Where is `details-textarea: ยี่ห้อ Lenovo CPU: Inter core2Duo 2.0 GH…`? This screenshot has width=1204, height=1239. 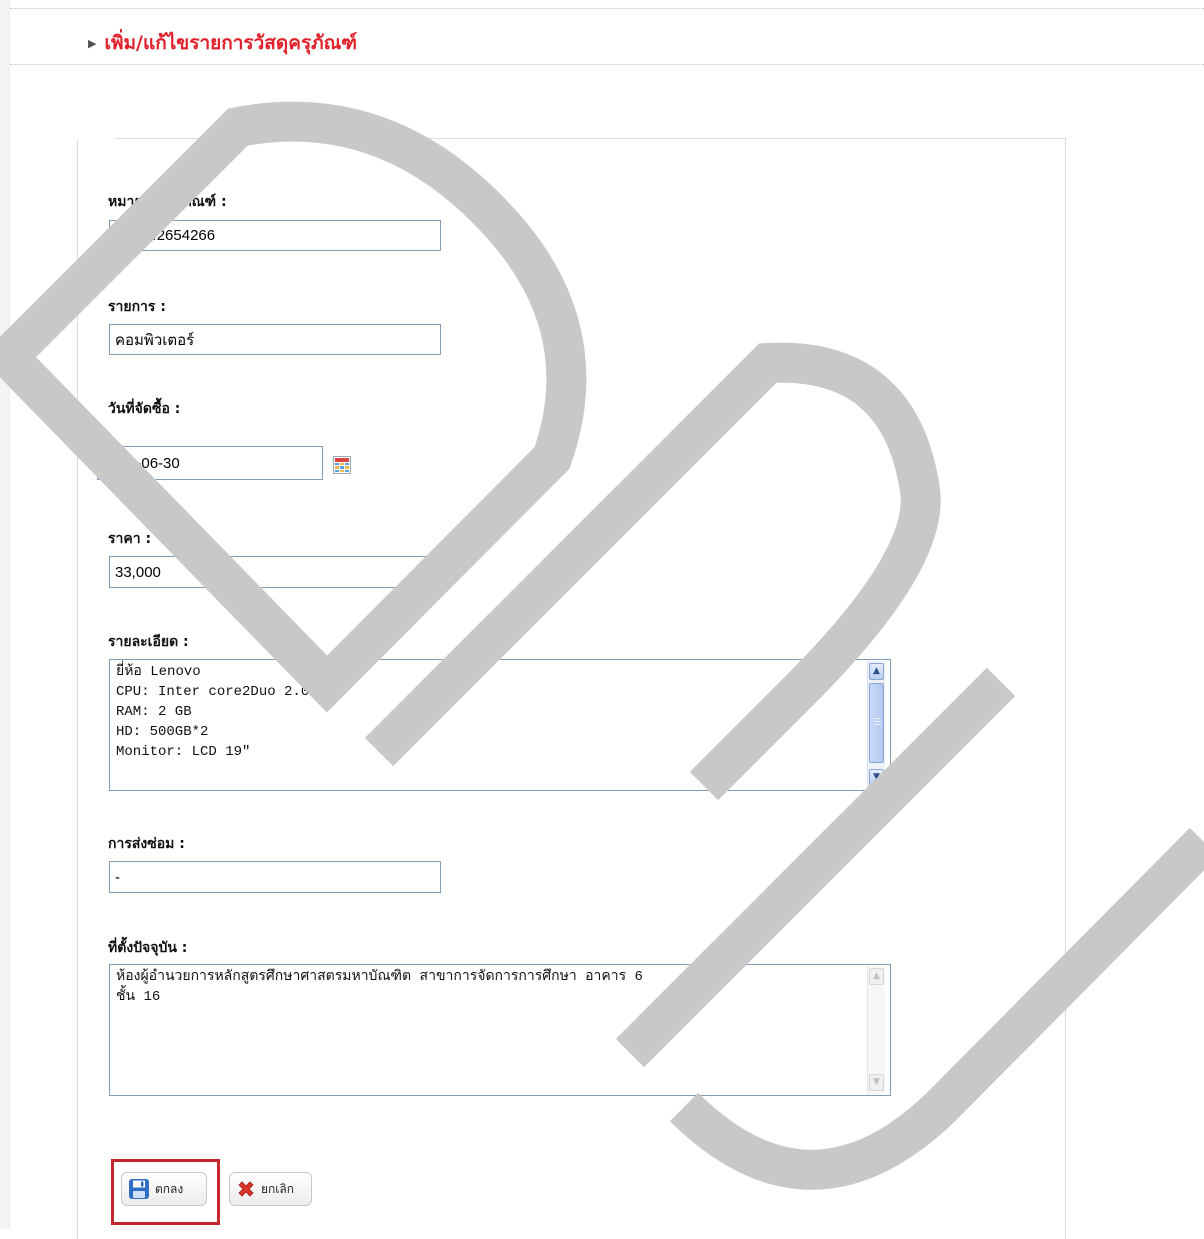 details-textarea: ยี่ห้อ Lenovo CPU: Inter core2Duo 2.0 GH… is located at coordinates (500, 725).